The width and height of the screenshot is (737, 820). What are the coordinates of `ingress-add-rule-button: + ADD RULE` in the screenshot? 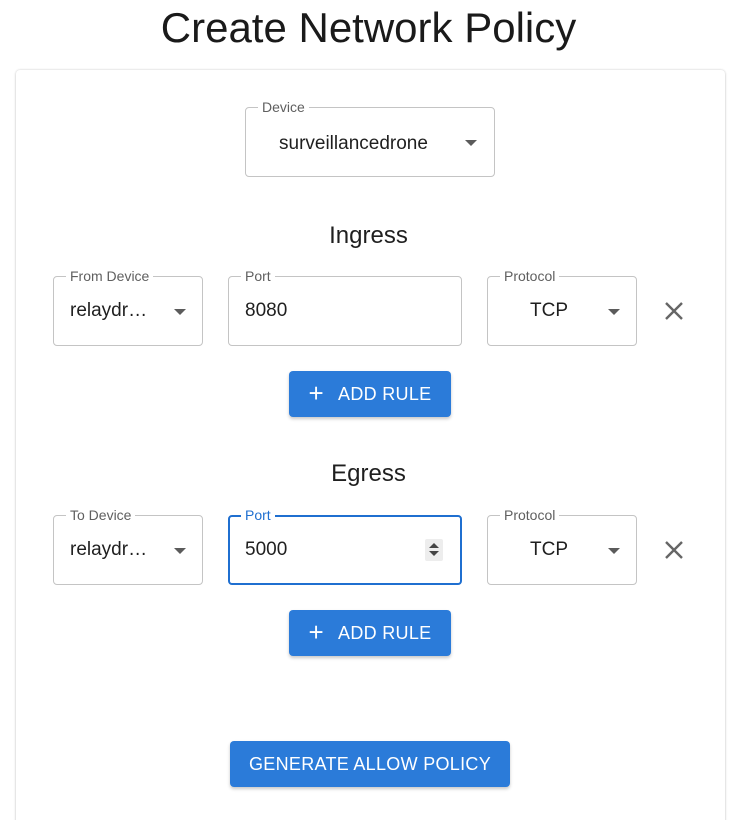 It's located at (370, 394).